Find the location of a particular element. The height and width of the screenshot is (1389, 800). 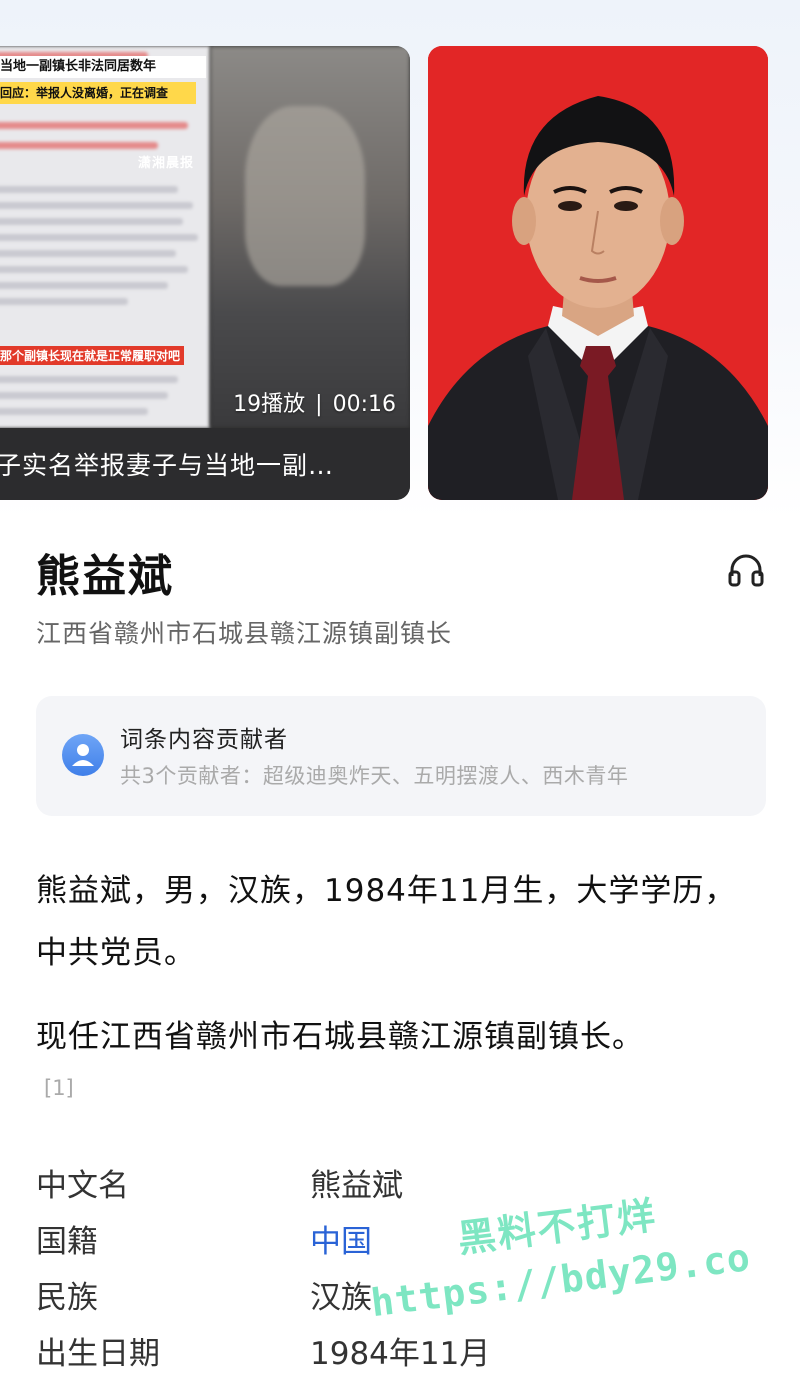

contributors-list: 共3个贡献者：超级迪奥炸天、五明摆渡人、西木青年 is located at coordinates (374, 776).